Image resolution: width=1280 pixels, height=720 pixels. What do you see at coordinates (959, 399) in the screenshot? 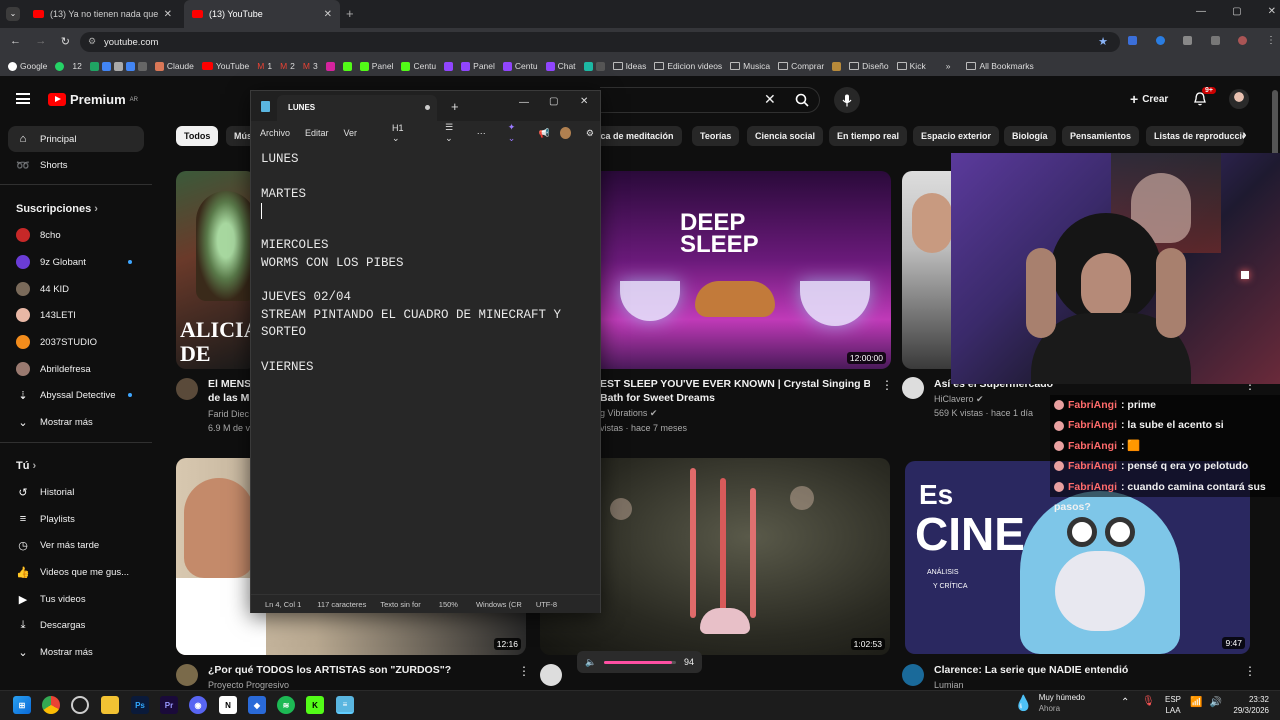
I see `channel-name: HiClavero ✔` at bounding box center [959, 399].